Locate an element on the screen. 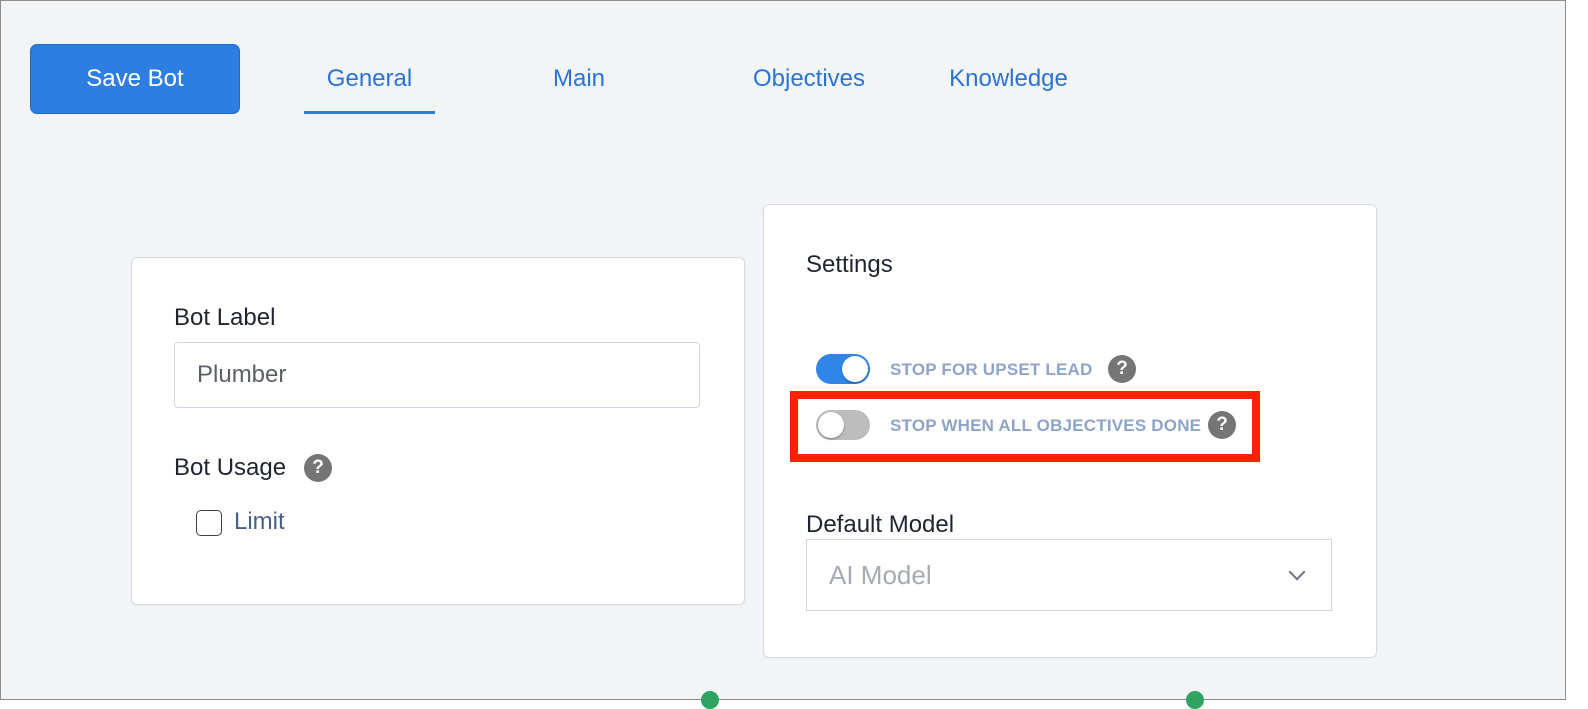 This screenshot has width=1588, height=709. bot-usage-heading: Bot Usage is located at coordinates (230, 467).